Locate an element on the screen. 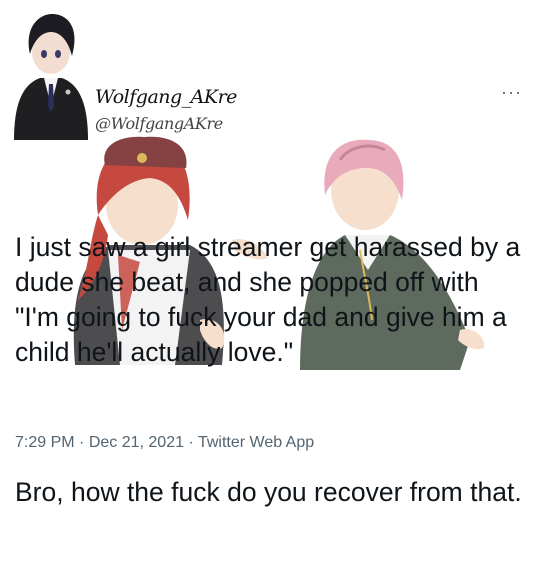  author-display-name: Wolfgang_AKre is located at coordinates (166, 97).